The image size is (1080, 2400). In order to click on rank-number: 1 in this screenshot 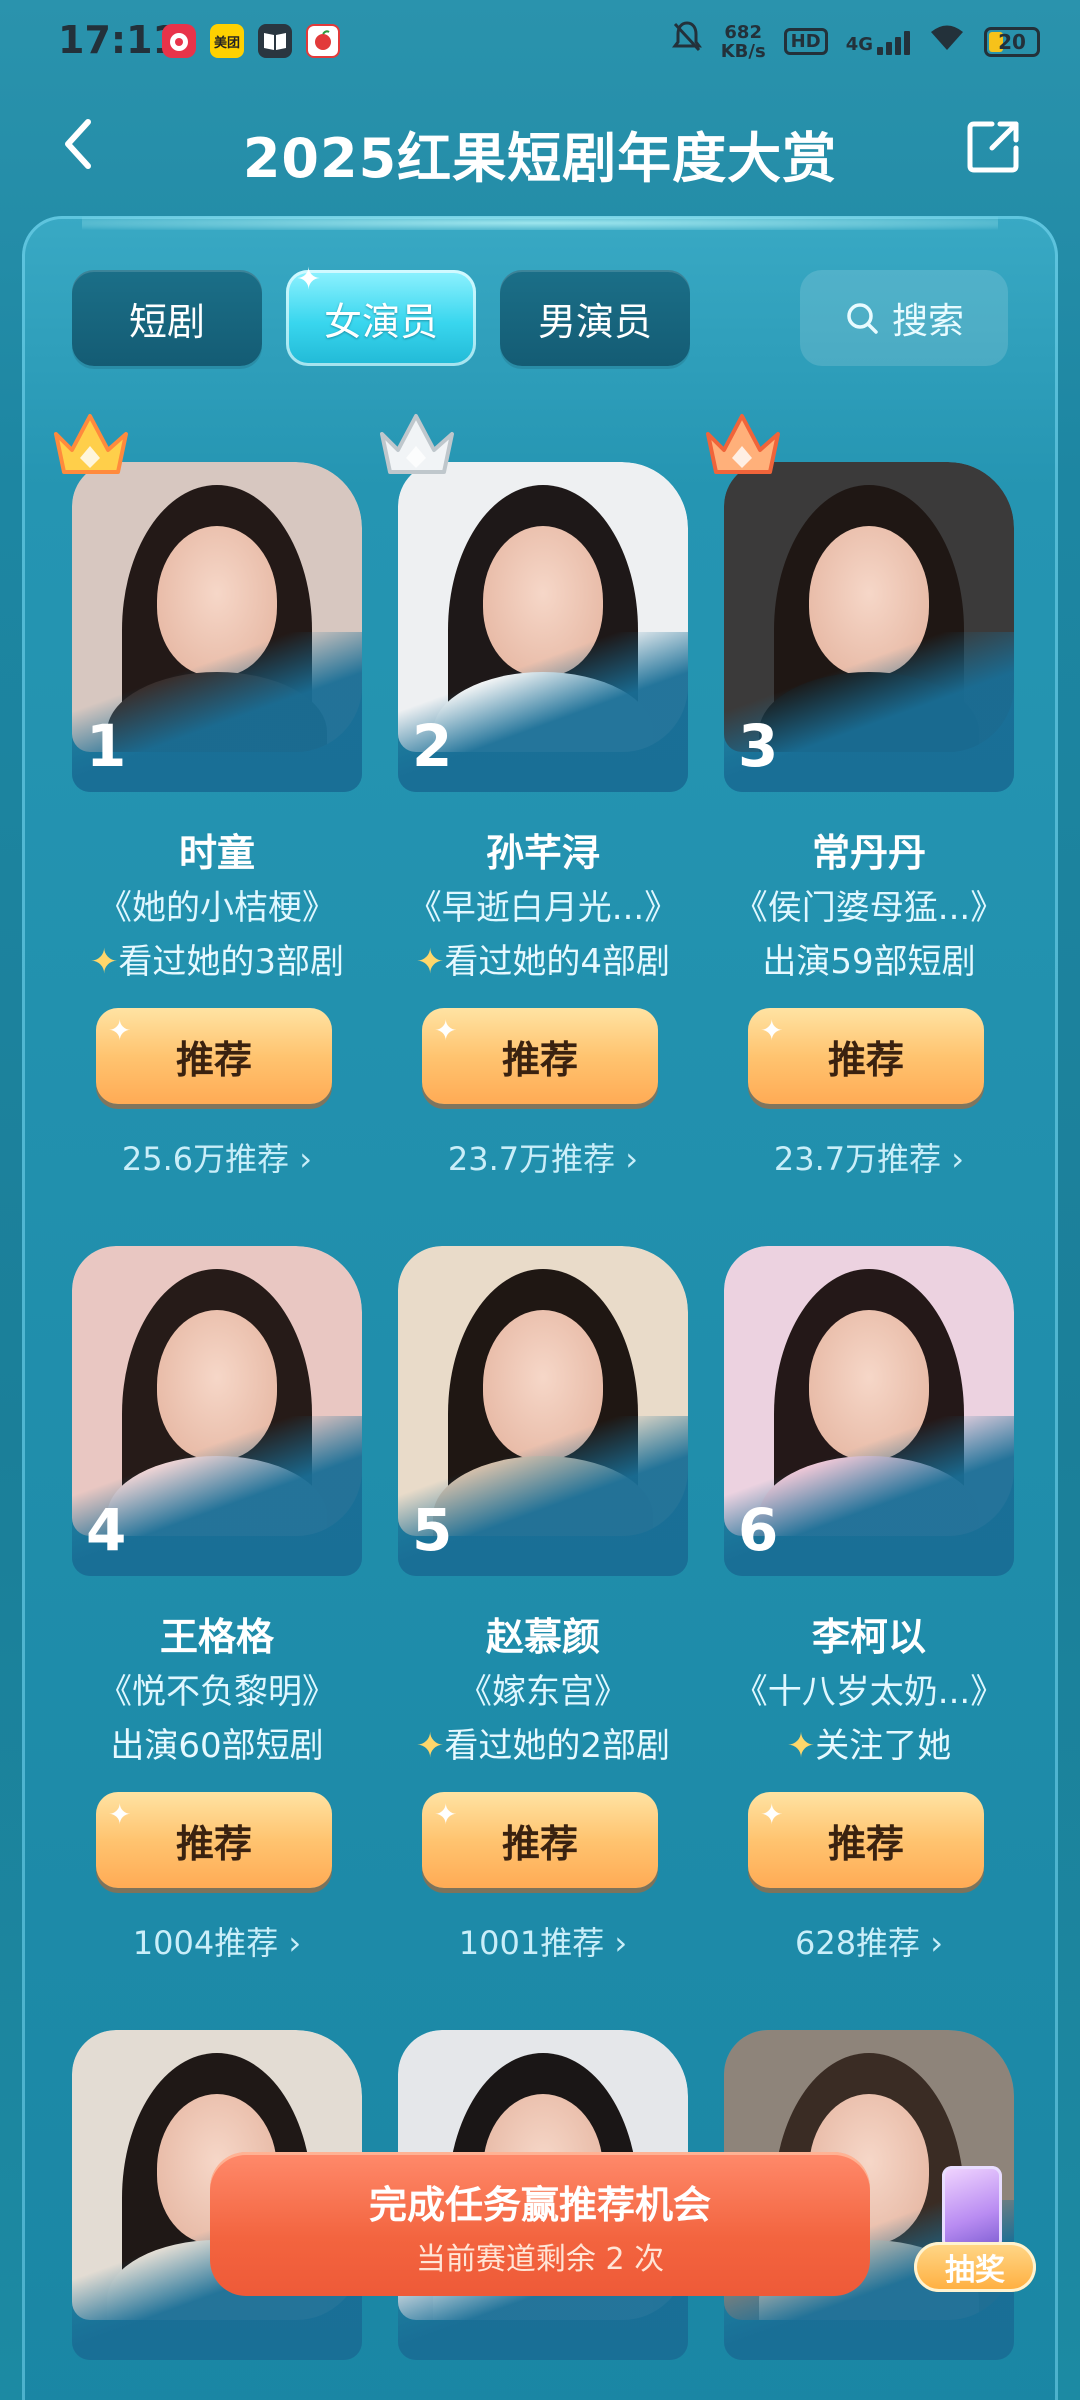, I will do `click(106, 746)`.